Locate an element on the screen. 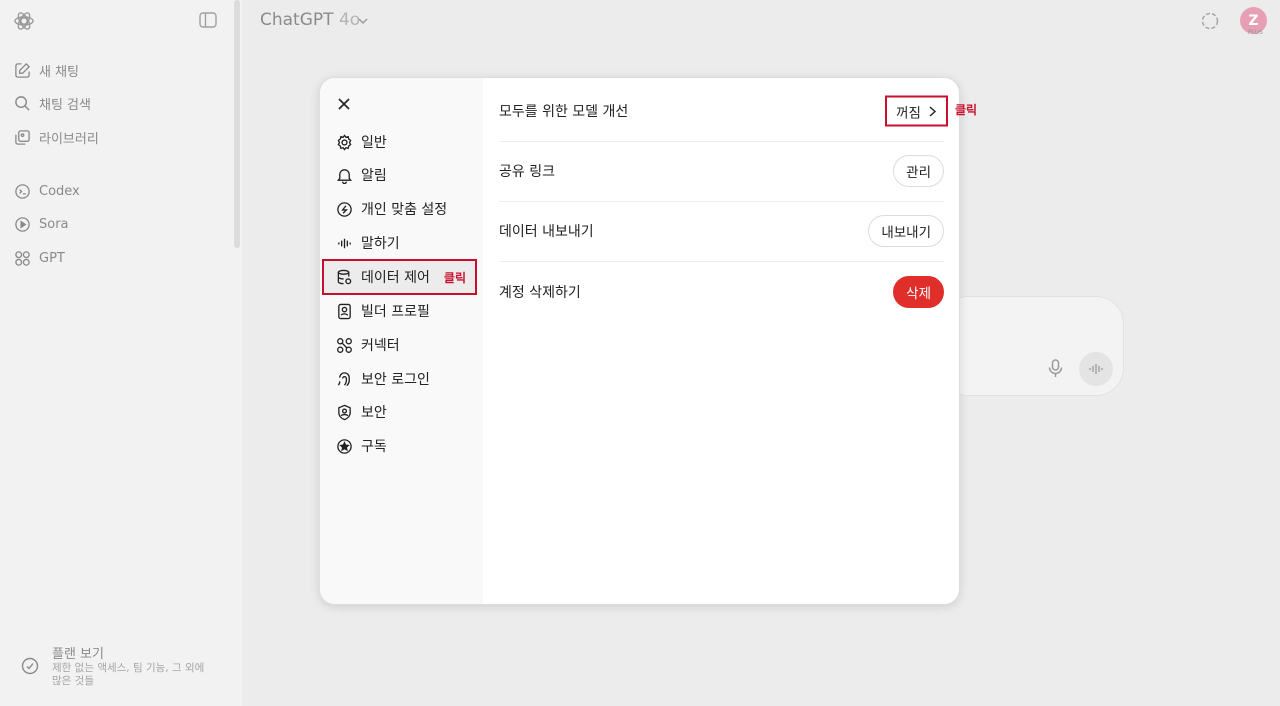  sora-icon is located at coordinates (22, 224).